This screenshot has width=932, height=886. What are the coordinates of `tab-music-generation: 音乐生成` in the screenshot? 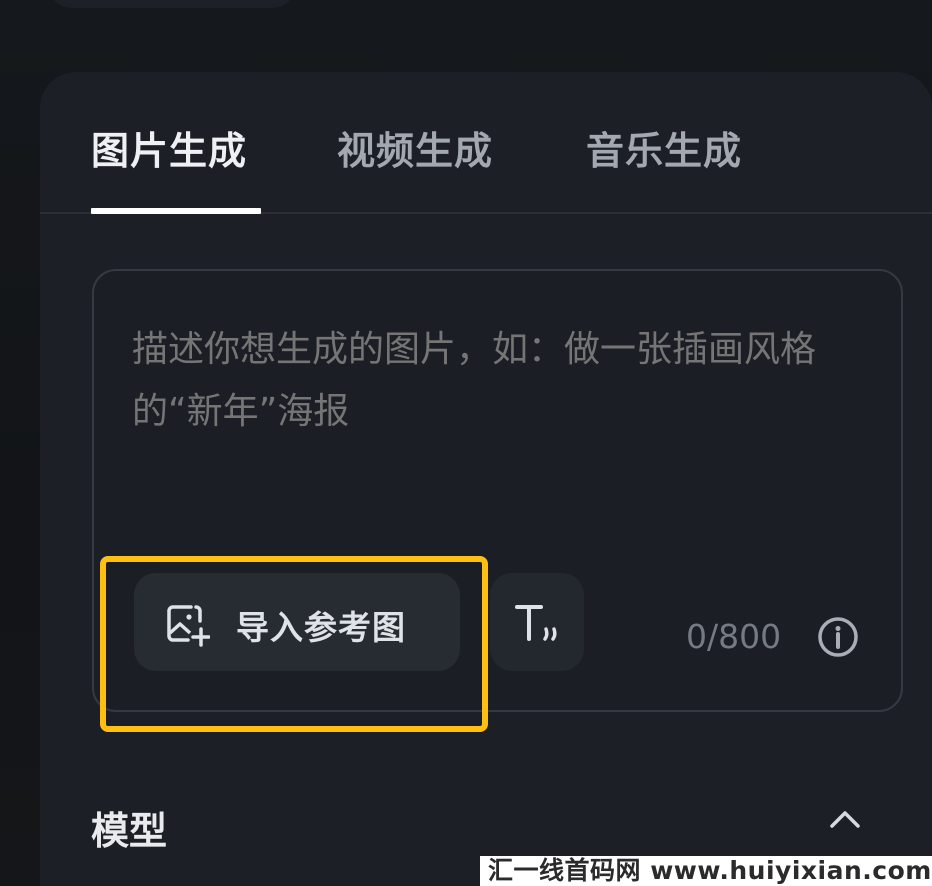 It's located at (664, 147).